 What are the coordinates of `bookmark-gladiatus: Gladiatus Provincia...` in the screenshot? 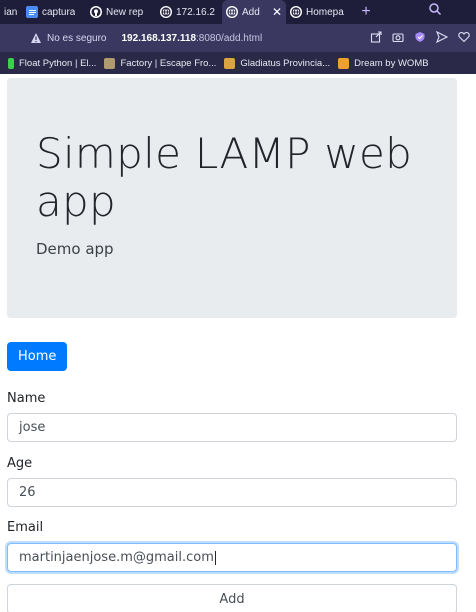 It's located at (277, 63).